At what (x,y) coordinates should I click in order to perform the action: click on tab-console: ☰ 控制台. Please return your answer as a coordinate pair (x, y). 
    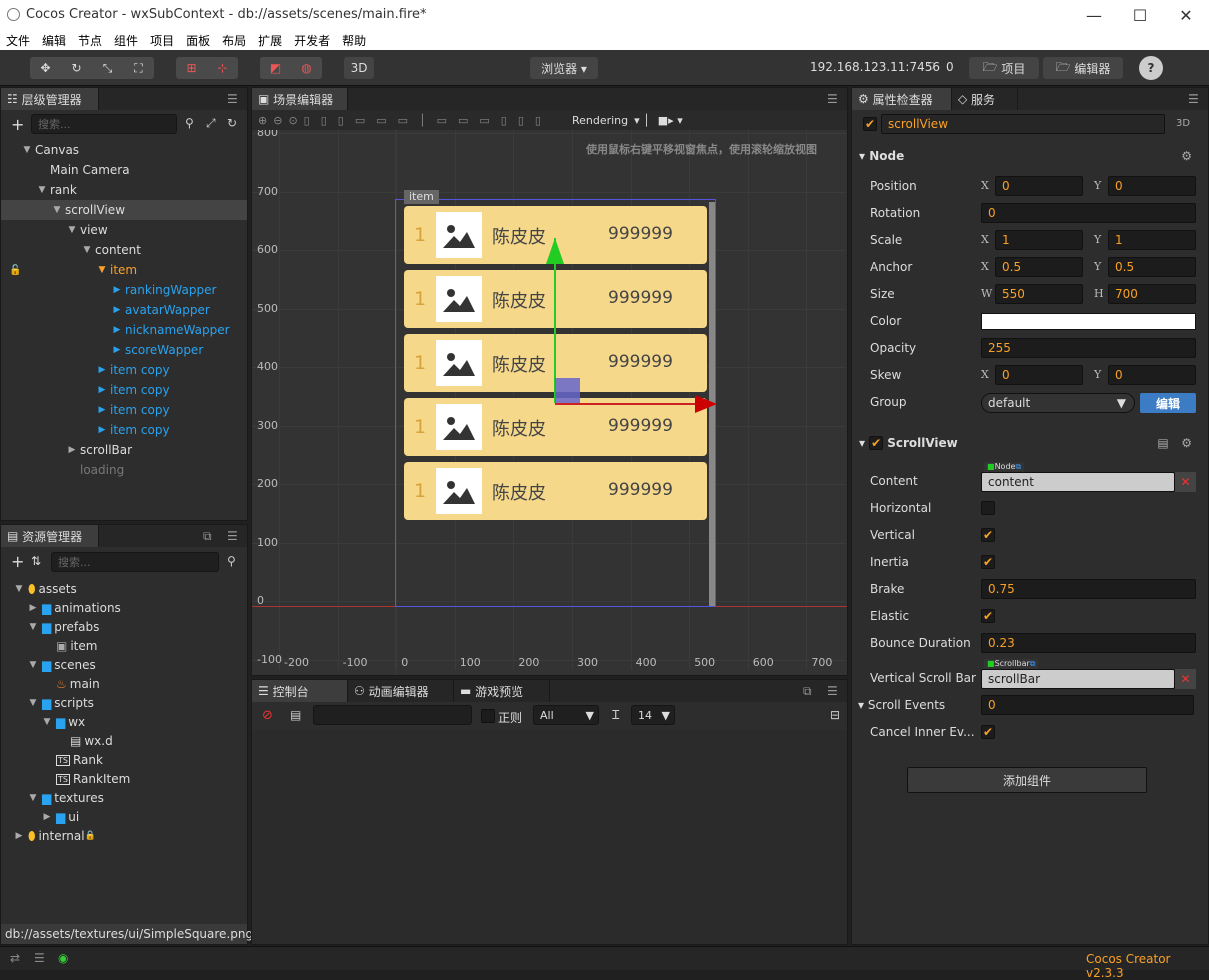
    Looking at the image, I should click on (300, 691).